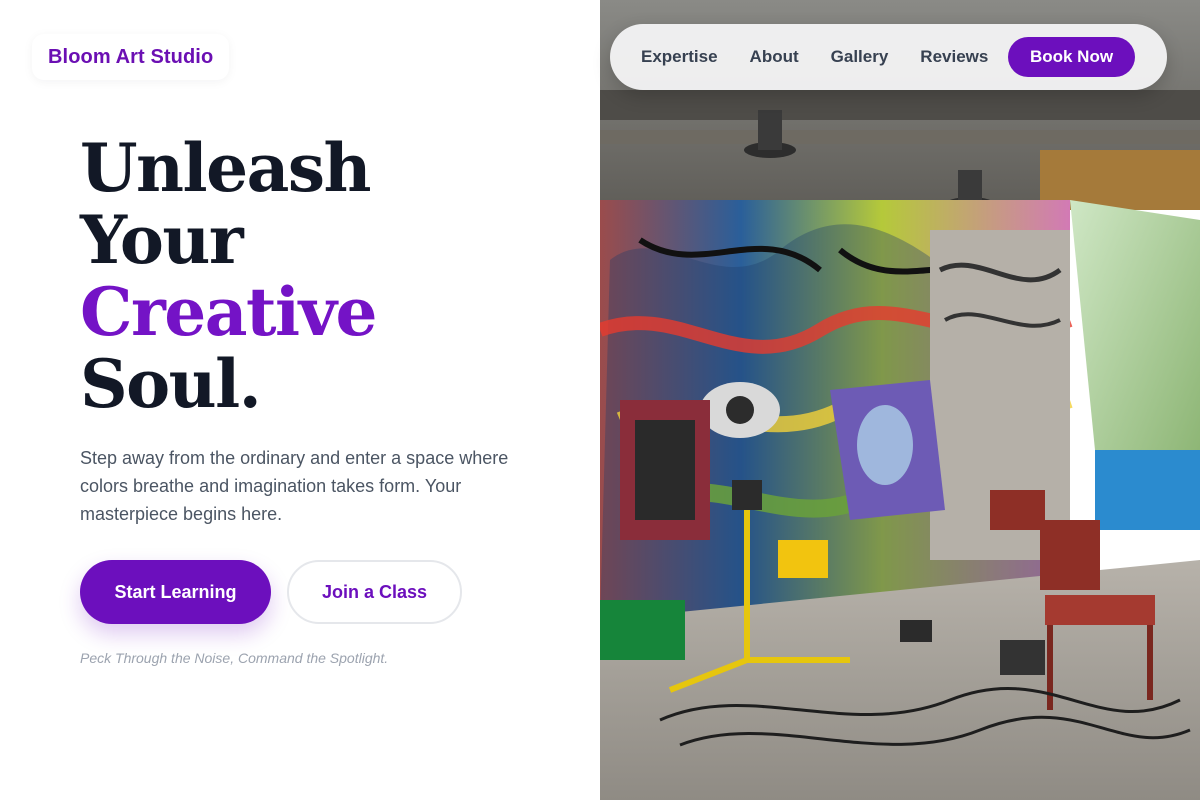 The height and width of the screenshot is (800, 1200). I want to click on hero-headline: Unleash Your Creative Soul., so click(228, 276).